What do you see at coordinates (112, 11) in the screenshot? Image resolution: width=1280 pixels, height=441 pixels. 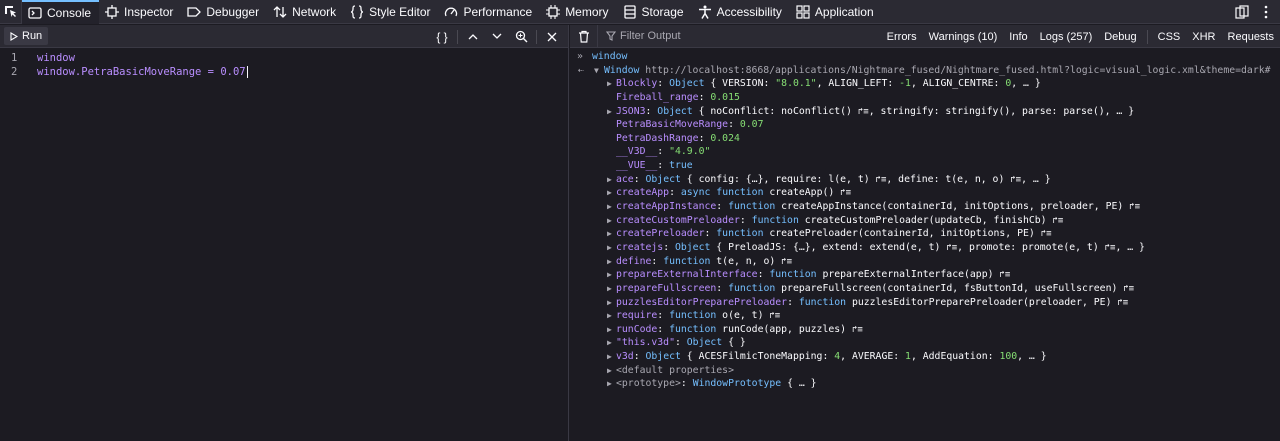 I see `inspector-icon` at bounding box center [112, 11].